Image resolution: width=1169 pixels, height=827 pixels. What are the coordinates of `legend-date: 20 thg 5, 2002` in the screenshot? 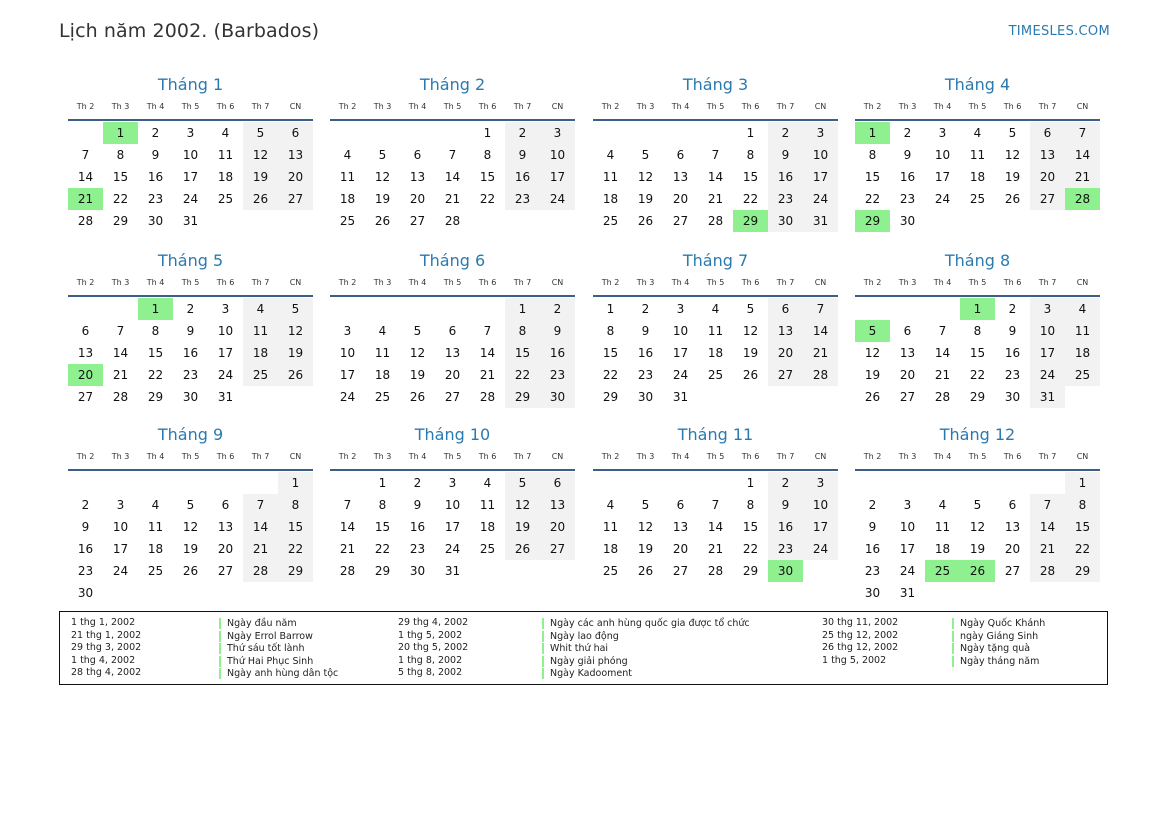 It's located at (433, 647).